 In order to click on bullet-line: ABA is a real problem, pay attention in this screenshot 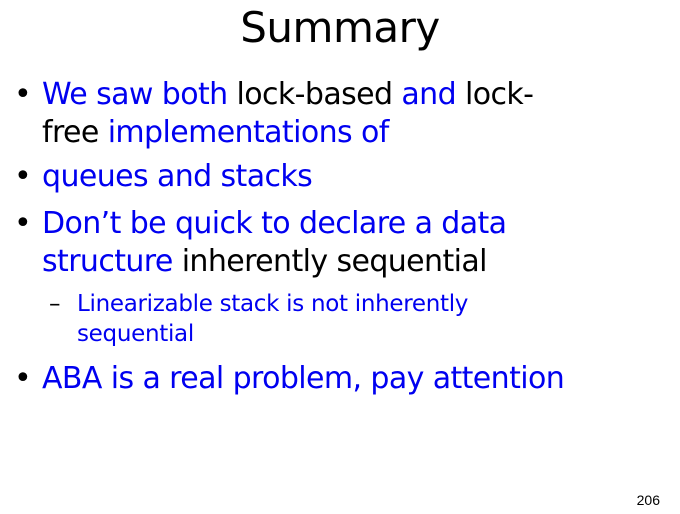, I will do `click(342, 379)`.